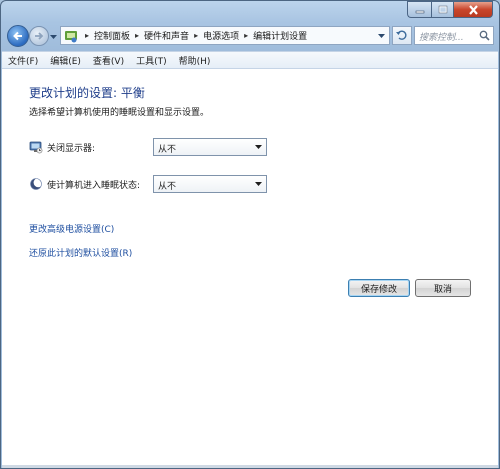  Describe the element at coordinates (71, 149) in the screenshot. I see `setting-label: 关闭显示器:` at that location.